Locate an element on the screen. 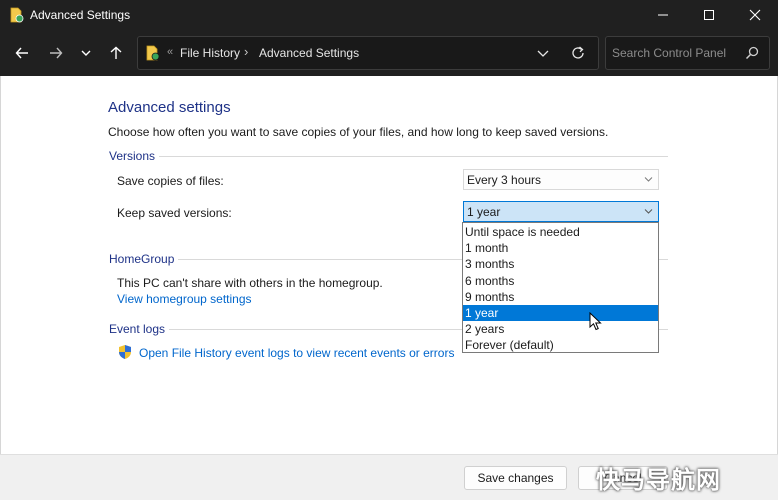  option-6-months: 6 months is located at coordinates (560, 281).